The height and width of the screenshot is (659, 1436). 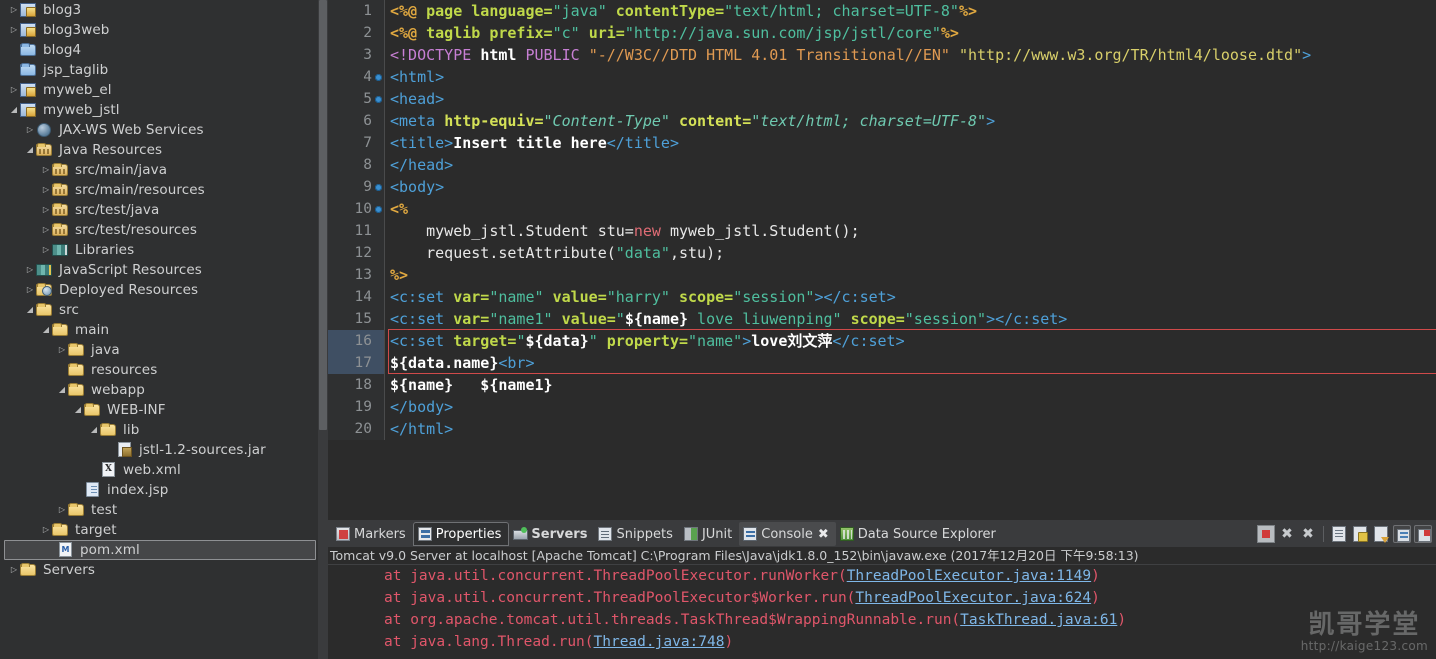 I want to click on code-text: <html>, so click(x=416, y=77).